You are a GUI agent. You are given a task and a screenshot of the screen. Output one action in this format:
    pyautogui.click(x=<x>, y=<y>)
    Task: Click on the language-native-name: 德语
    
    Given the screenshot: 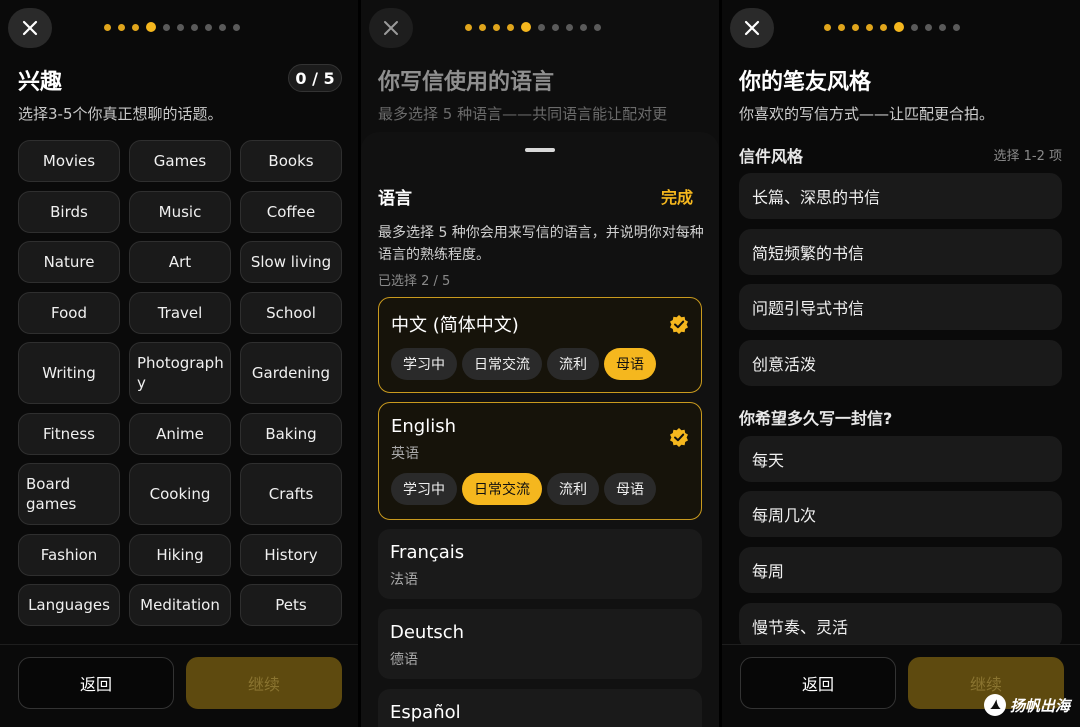 What is the action you would take?
    pyautogui.click(x=404, y=660)
    